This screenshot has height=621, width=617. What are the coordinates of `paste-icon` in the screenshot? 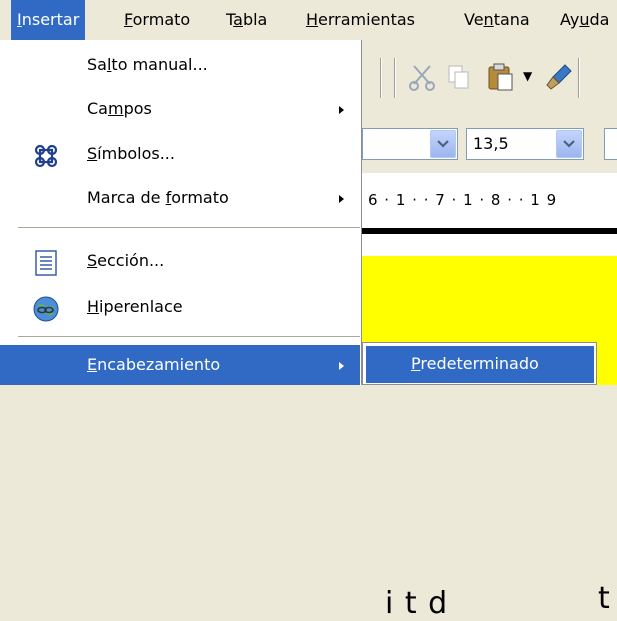 It's located at (501, 77).